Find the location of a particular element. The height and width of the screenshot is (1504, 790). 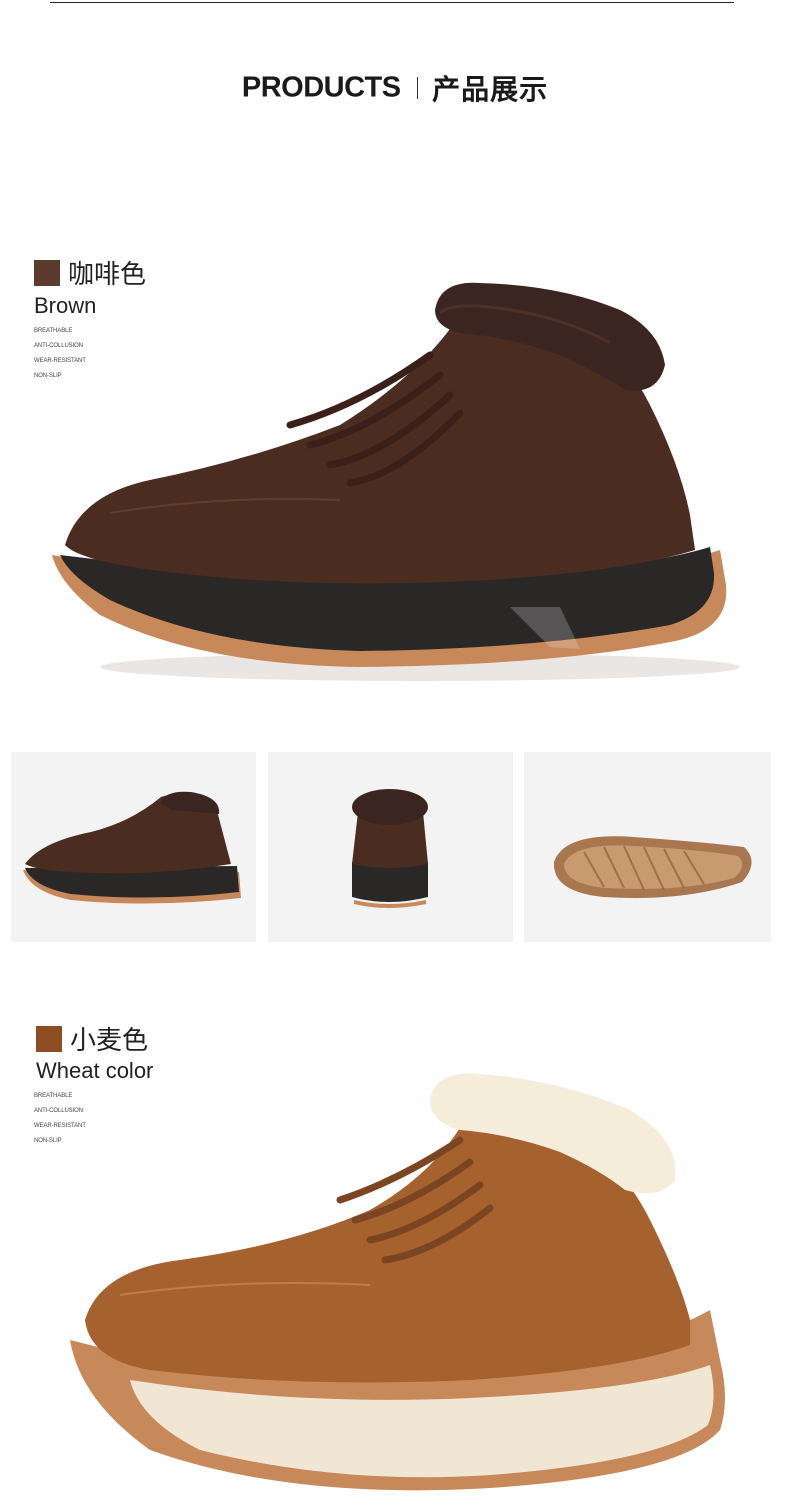

header-title-cn: 产品展示 is located at coordinates (490, 89).